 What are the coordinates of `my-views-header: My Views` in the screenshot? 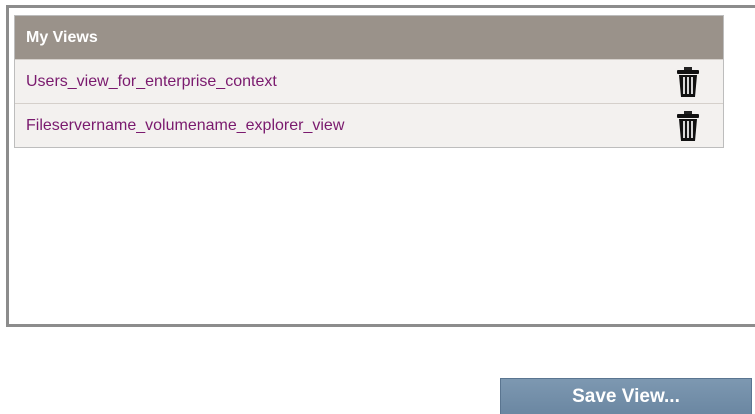 It's located at (369, 37).